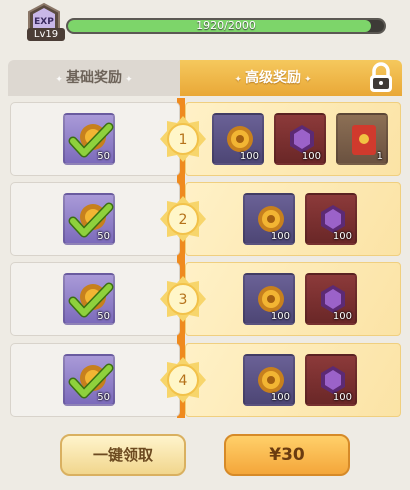 Image resolution: width=410 pixels, height=490 pixels. I want to click on claim-all-button: 一键领取, so click(123, 455).